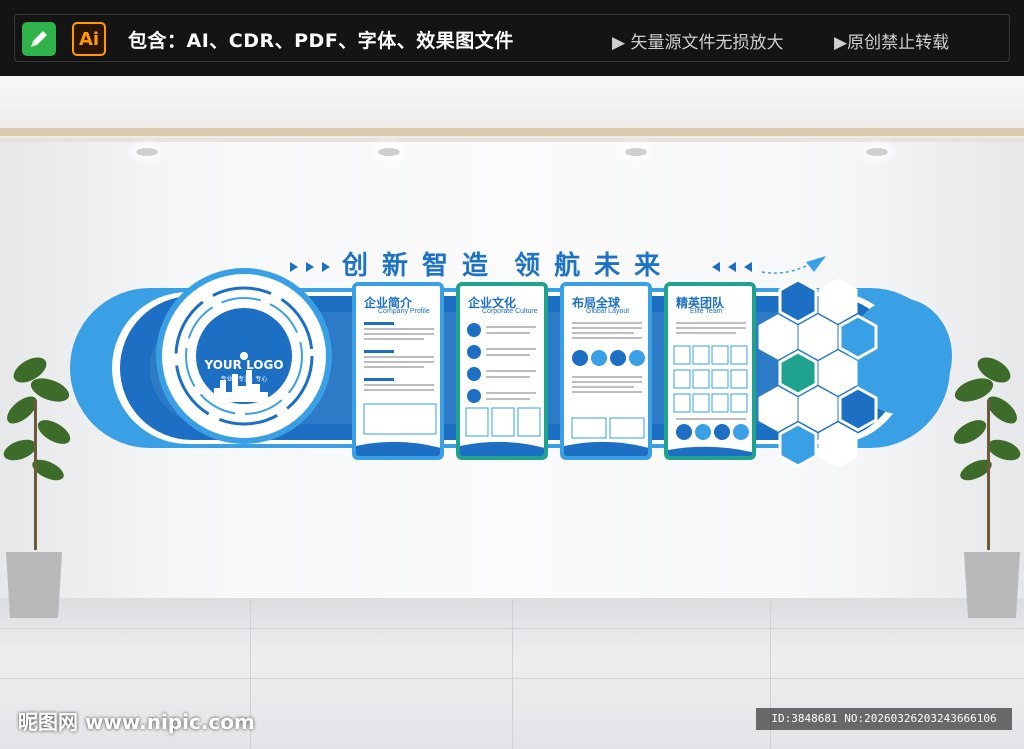 The width and height of the screenshot is (1024, 749). I want to click on panel-elite-team: 精英团队 Elite Team, so click(710, 371).